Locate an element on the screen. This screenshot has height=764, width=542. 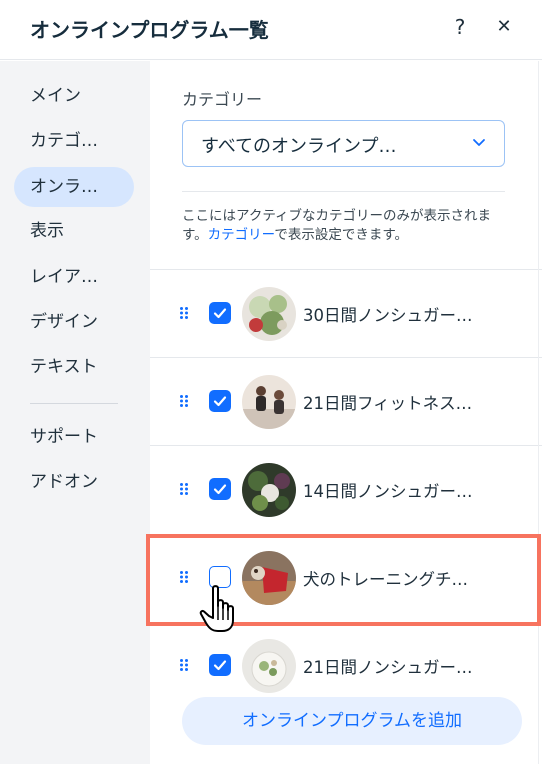
plate-thumbnail is located at coordinates (269, 666).